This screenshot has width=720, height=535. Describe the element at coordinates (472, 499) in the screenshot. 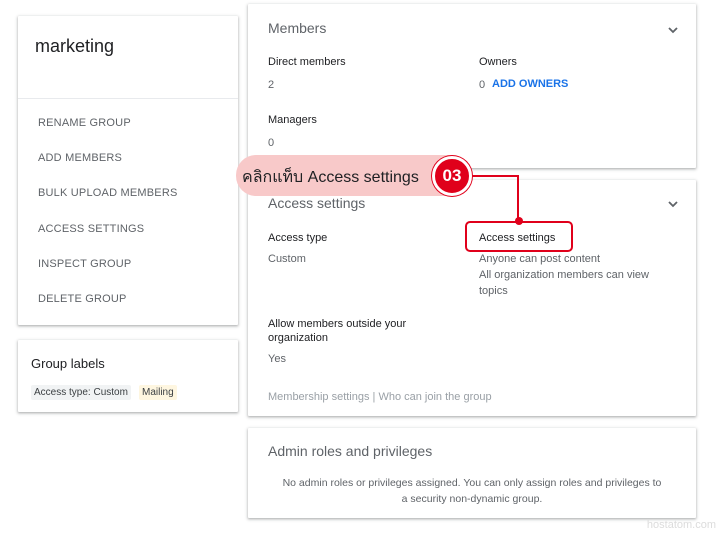

I see `admin-roles-text-line-2: a security non-dynamic group.` at that location.